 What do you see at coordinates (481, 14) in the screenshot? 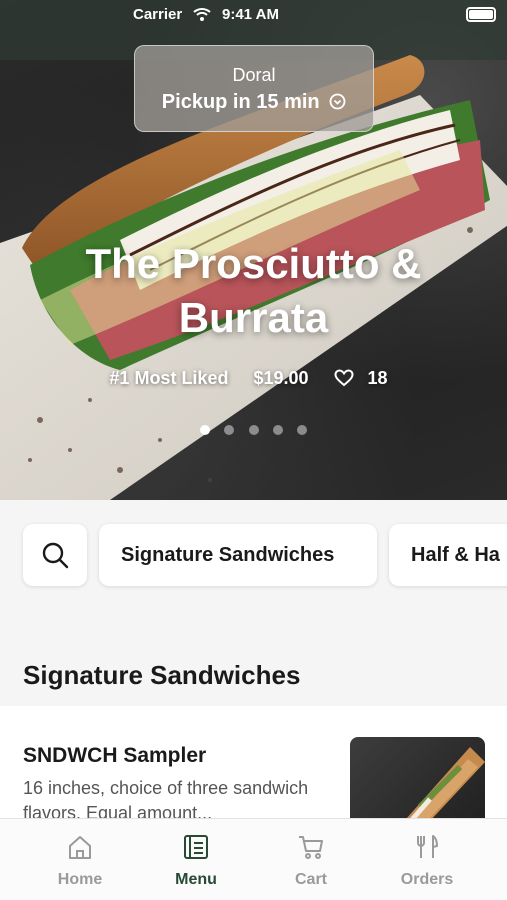
I see `battery-icon` at bounding box center [481, 14].